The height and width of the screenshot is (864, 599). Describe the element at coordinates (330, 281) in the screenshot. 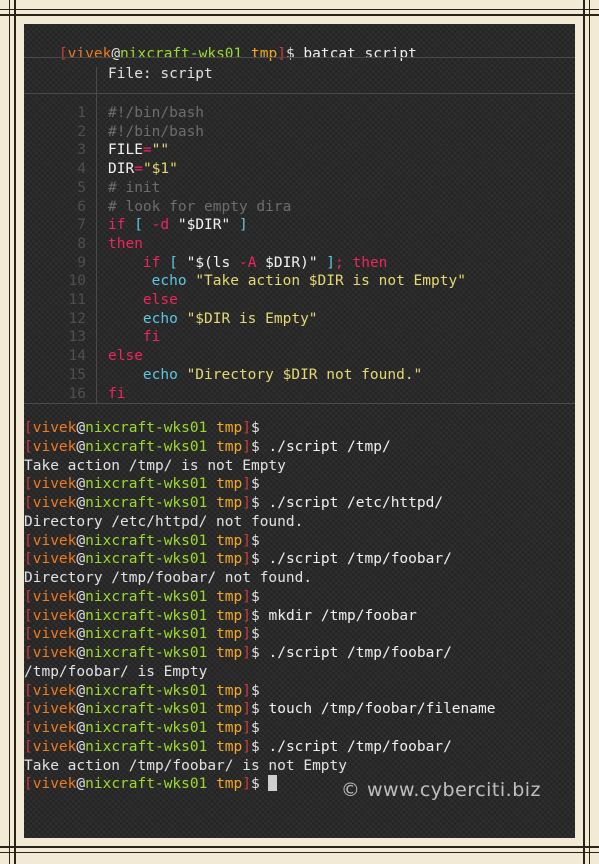

I see `code-token: "Take action $DIR is not Empty"` at that location.